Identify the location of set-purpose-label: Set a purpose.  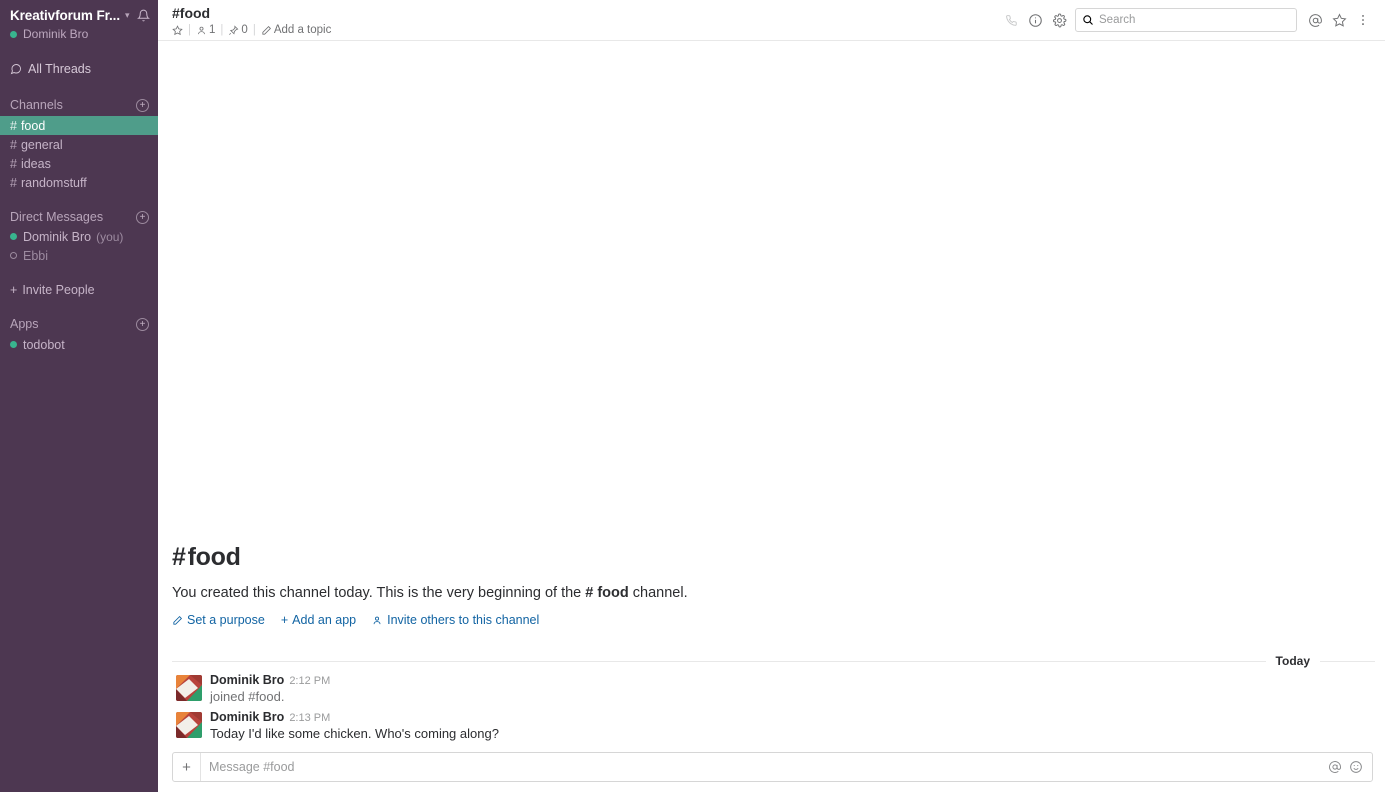
(226, 620).